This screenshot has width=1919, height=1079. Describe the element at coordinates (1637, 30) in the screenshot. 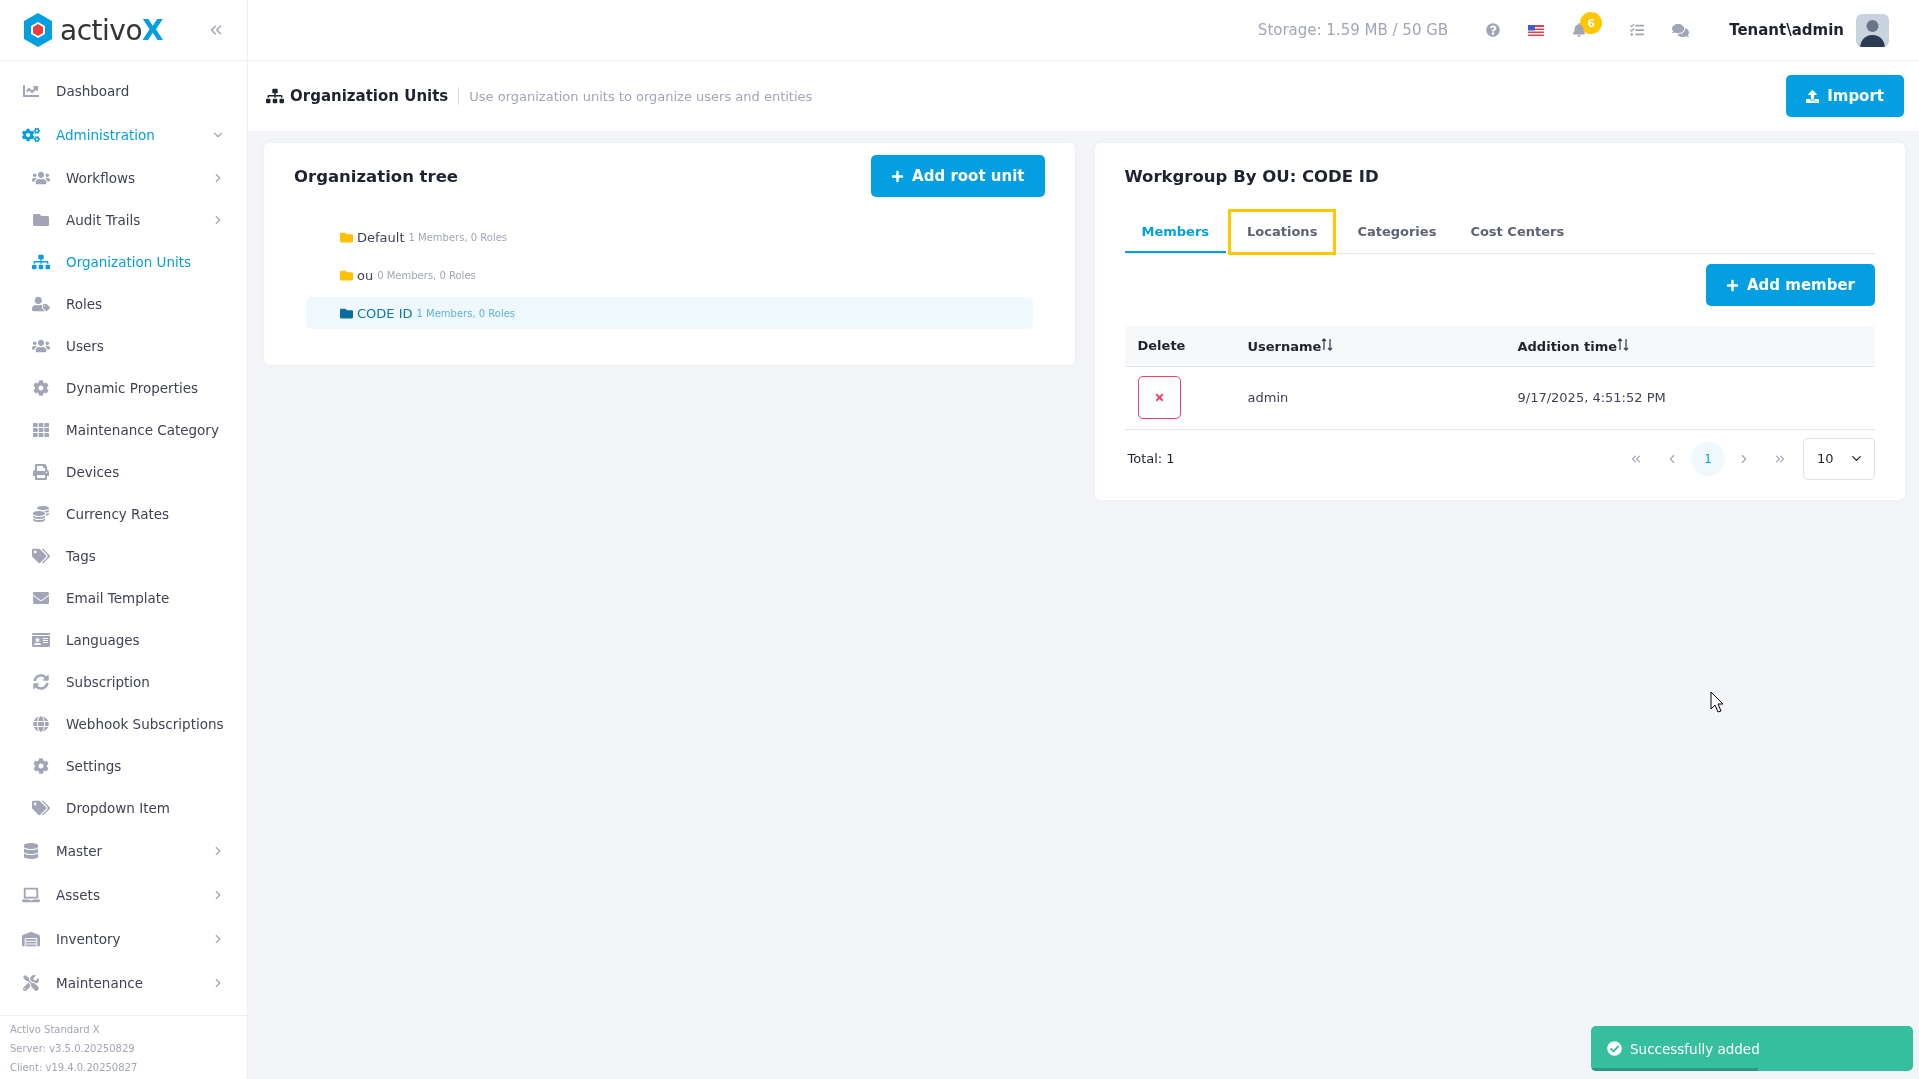

I see `checklist-icon` at that location.